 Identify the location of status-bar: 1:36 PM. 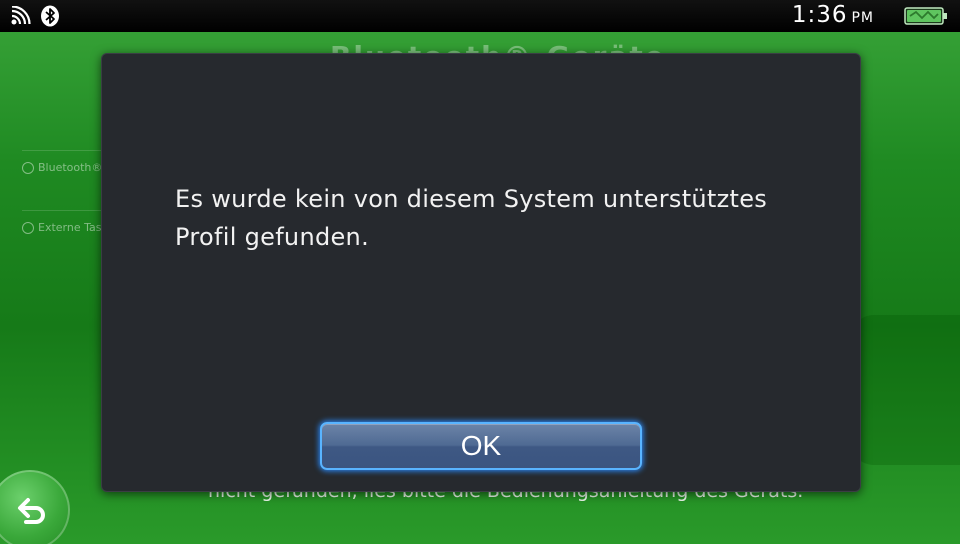
(480, 16).